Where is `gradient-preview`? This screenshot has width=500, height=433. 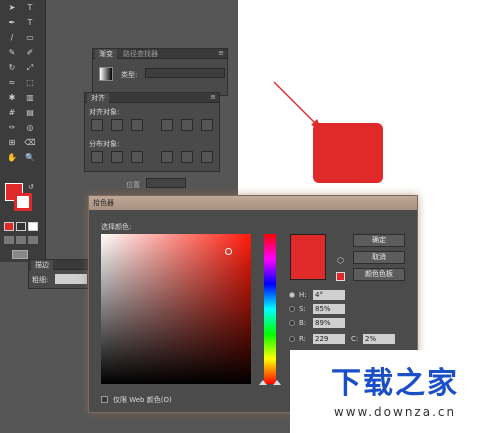 gradient-preview is located at coordinates (106, 74).